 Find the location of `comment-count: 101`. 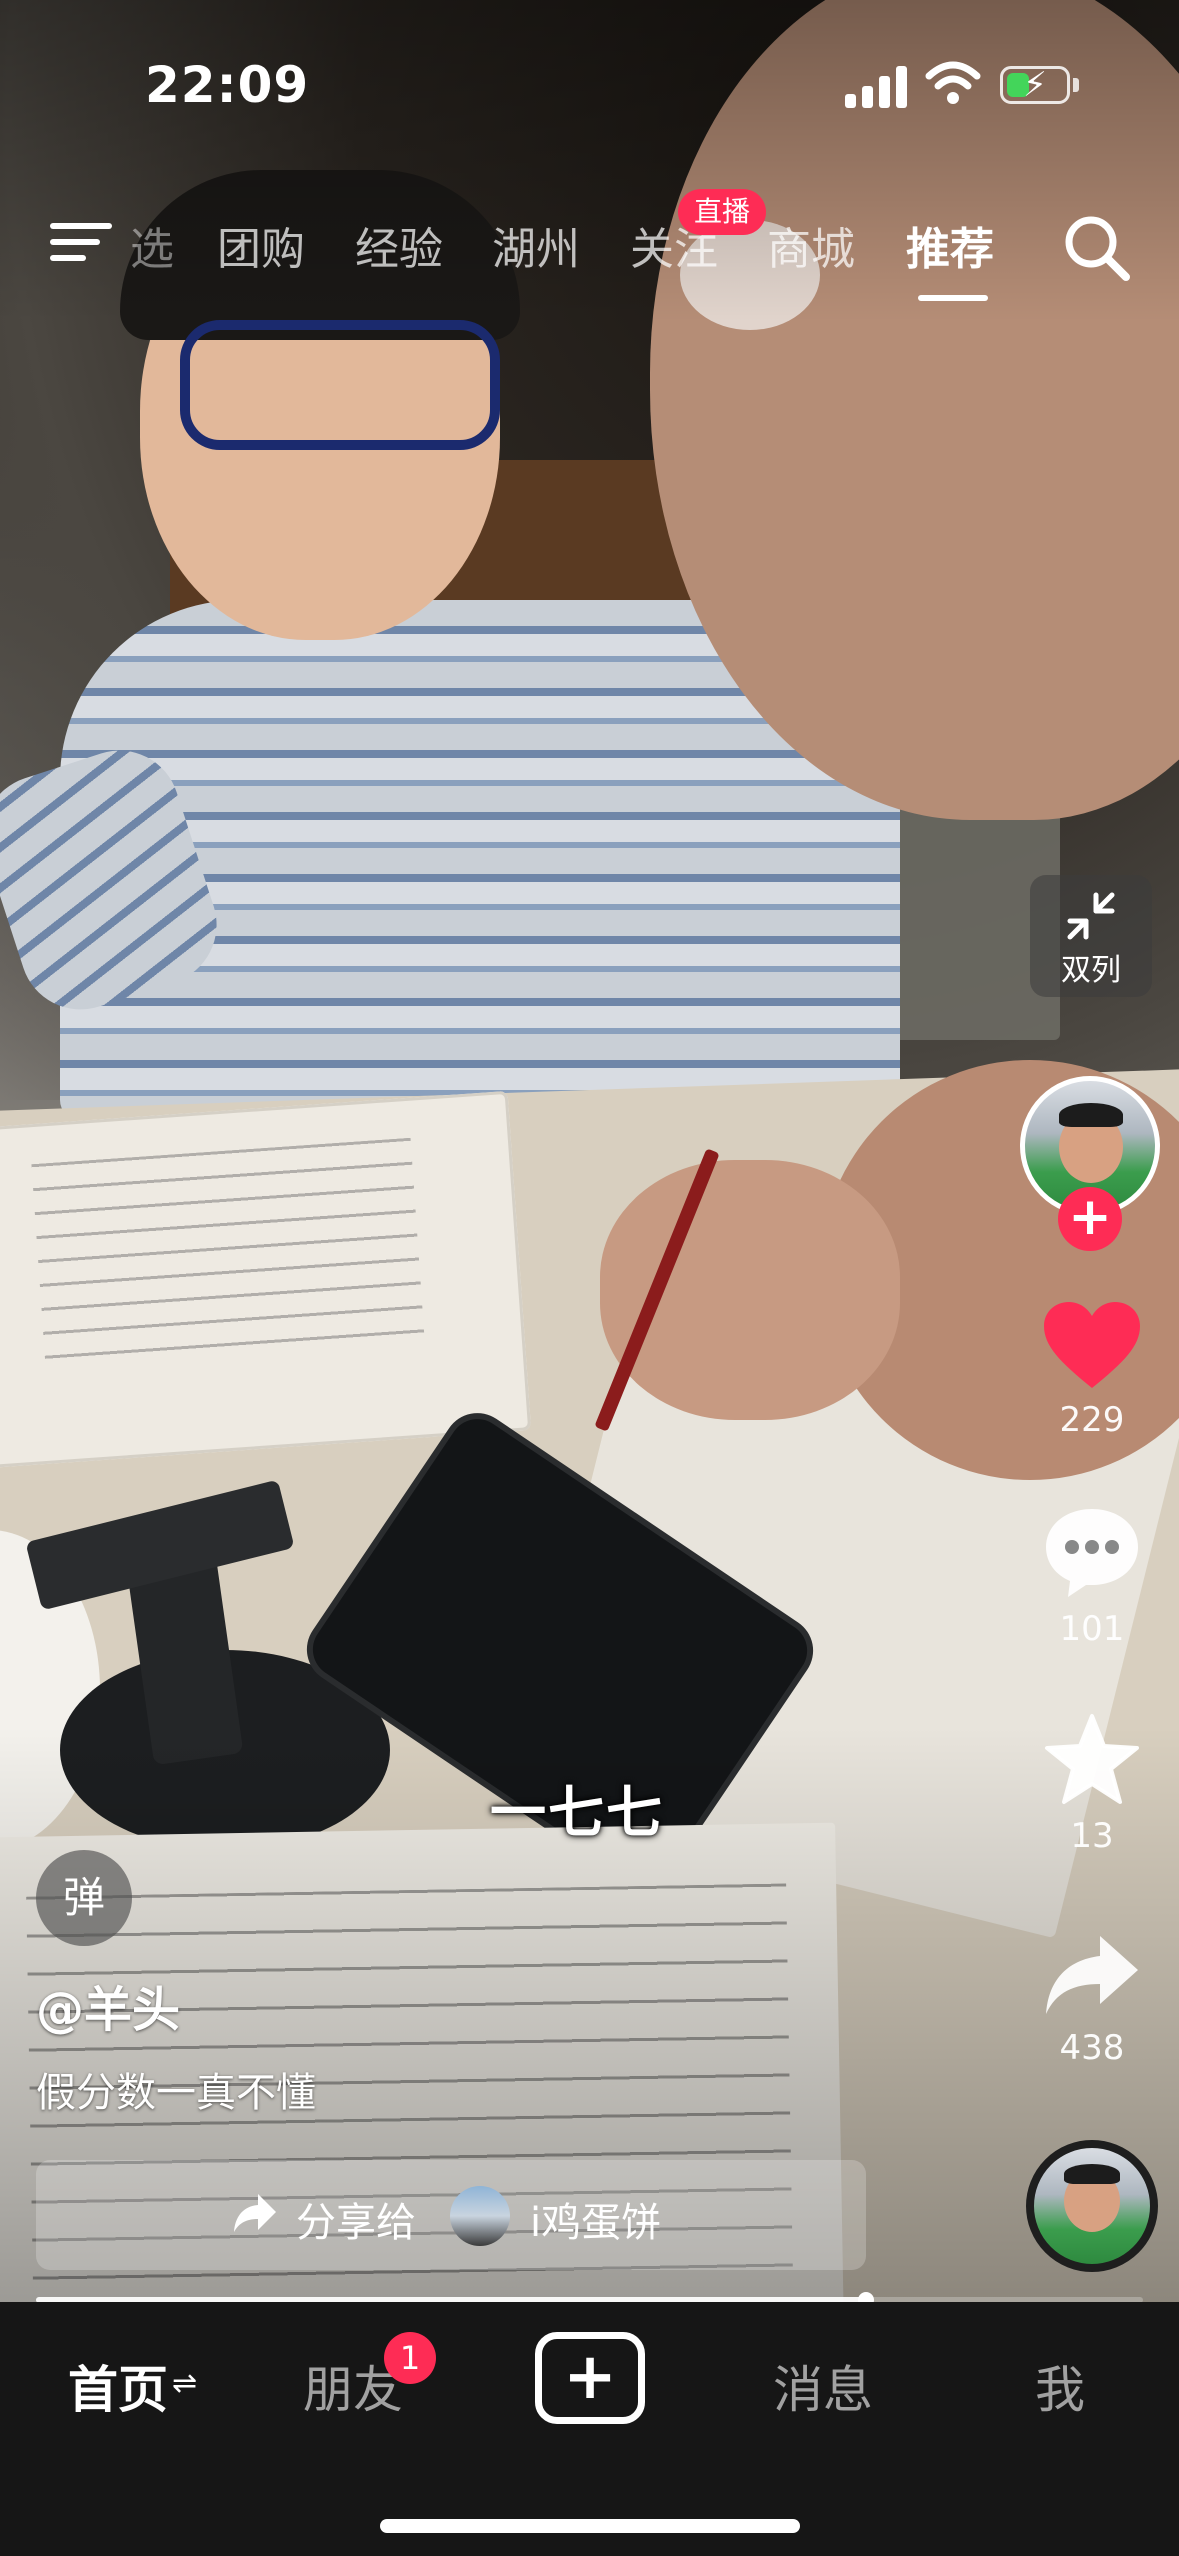

comment-count: 101 is located at coordinates (1092, 1629).